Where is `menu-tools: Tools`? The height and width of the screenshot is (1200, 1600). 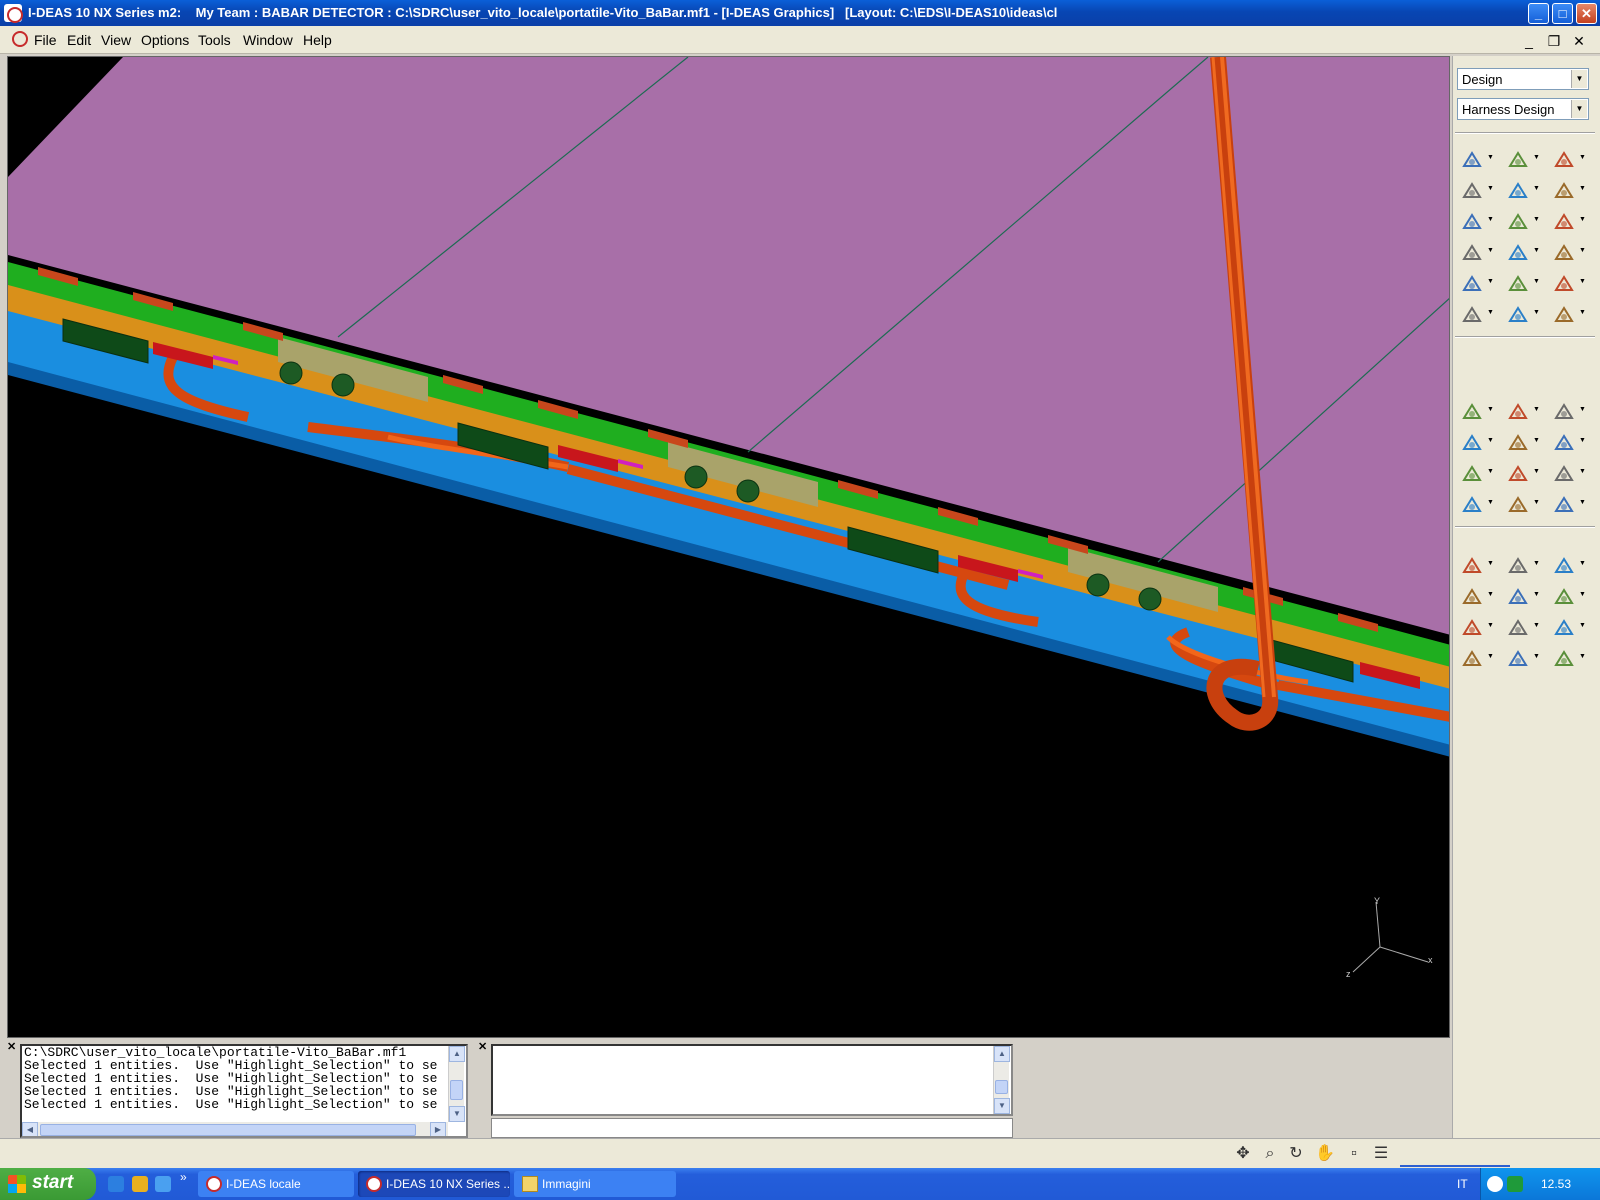 menu-tools: Tools is located at coordinates (214, 40).